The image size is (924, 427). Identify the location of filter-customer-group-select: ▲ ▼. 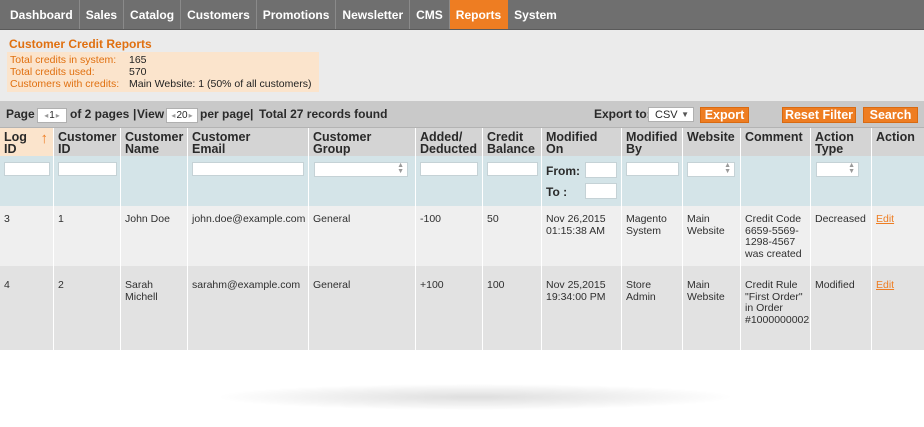
(361, 169).